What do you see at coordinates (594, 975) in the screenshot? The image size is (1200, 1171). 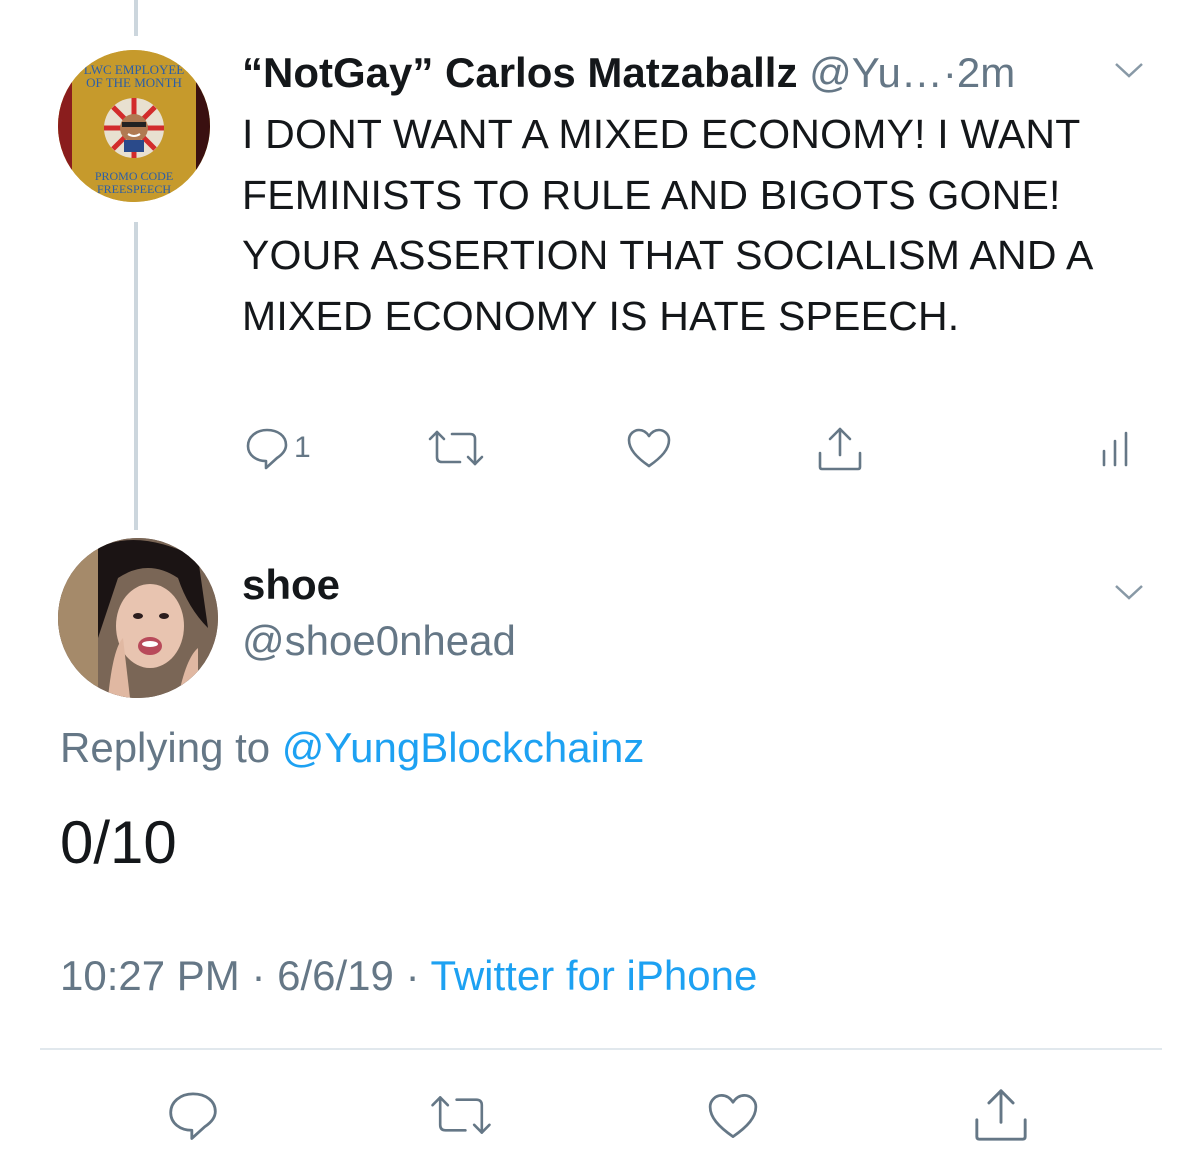 I see `tweet-source-link: Twitter for iPhone` at bounding box center [594, 975].